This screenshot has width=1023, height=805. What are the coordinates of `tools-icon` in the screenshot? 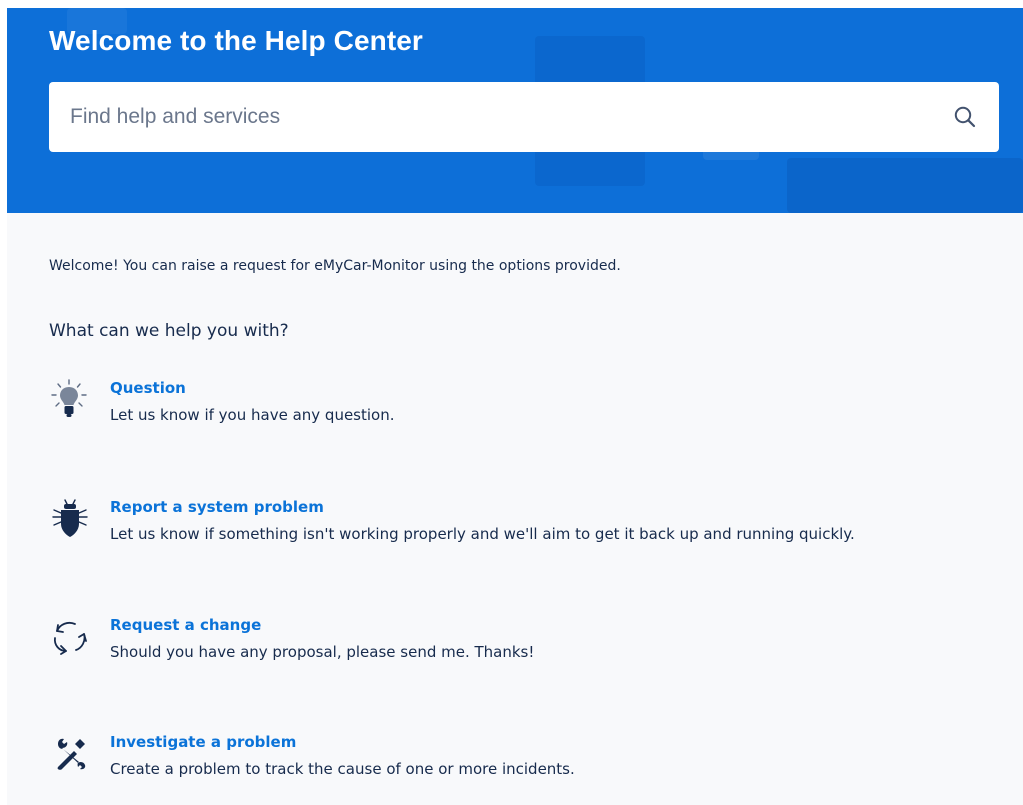 It's located at (71, 754).